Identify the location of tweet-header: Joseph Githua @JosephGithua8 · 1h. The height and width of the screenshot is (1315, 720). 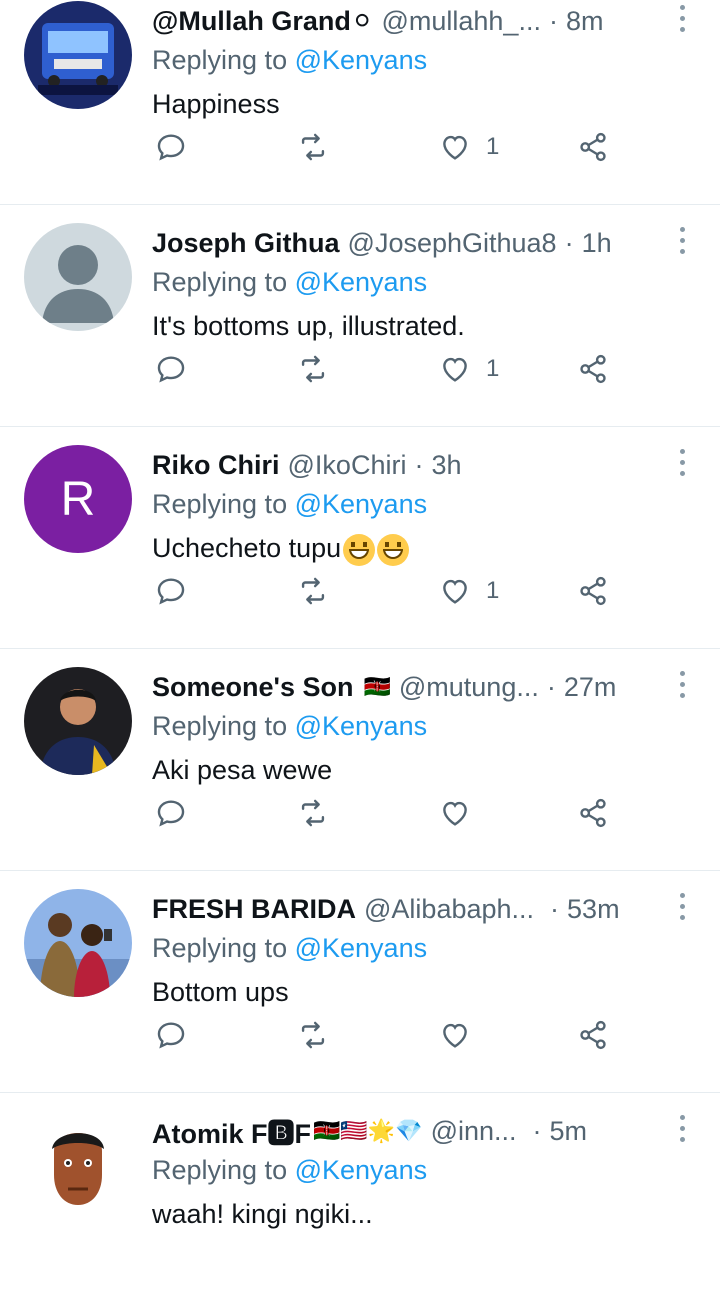
(412, 243).